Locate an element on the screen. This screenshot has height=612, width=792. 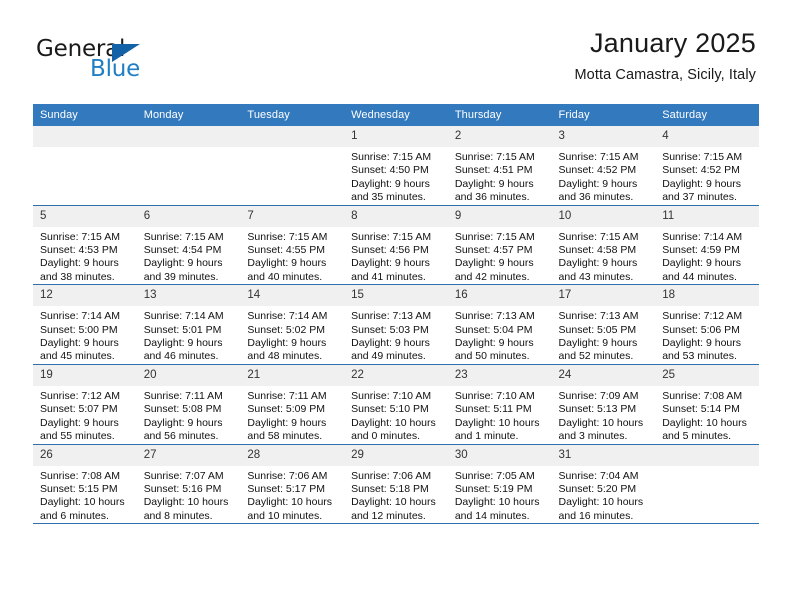
day-number: 27 is located at coordinates (188, 455).